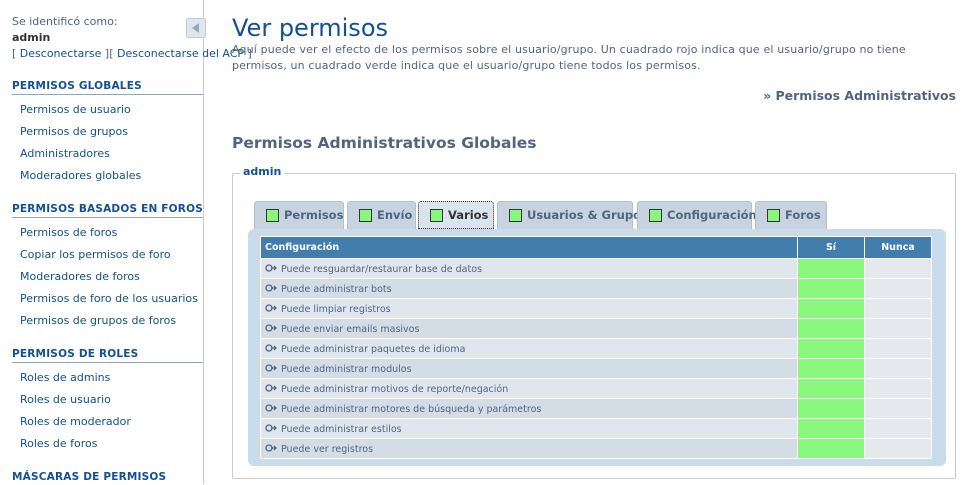 This screenshot has height=485, width=966. What do you see at coordinates (336, 309) in the screenshot?
I see `permission-text: Puede limpiar registros` at bounding box center [336, 309].